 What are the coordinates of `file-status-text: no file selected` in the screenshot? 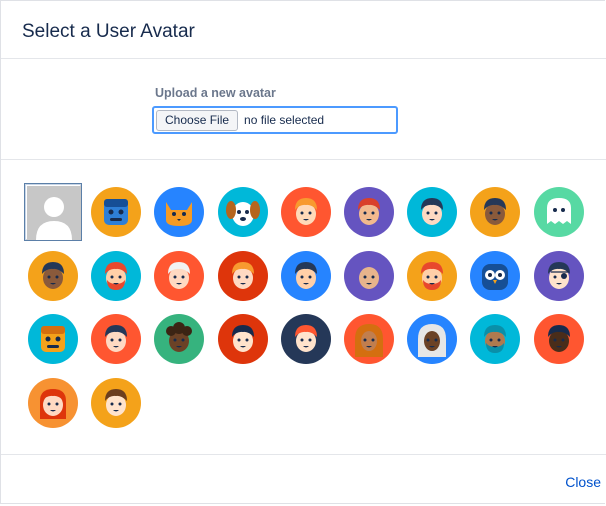 It's located at (284, 120).